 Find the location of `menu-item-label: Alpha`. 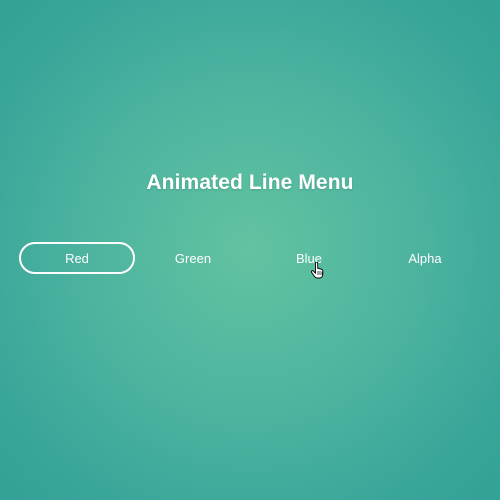

menu-item-label: Alpha is located at coordinates (425, 258).